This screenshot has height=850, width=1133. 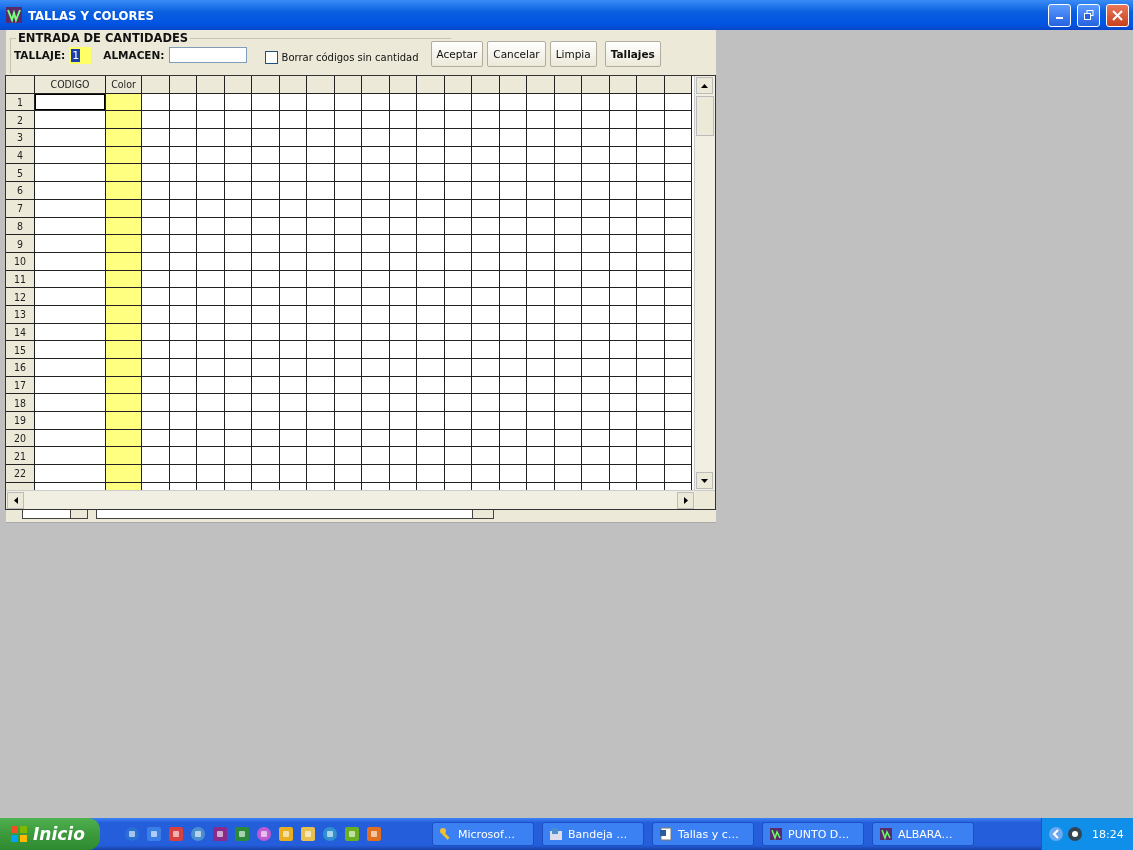 I want to click on right-arrow-icon, so click(x=685, y=500).